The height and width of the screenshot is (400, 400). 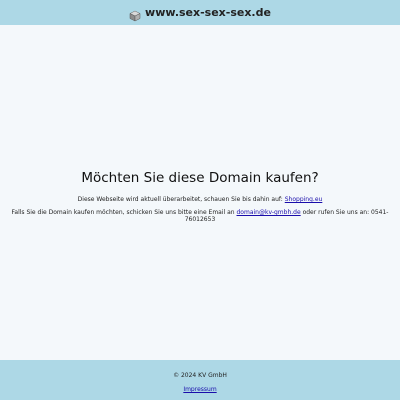 I want to click on impressum-link: Impressum, so click(x=199, y=389).